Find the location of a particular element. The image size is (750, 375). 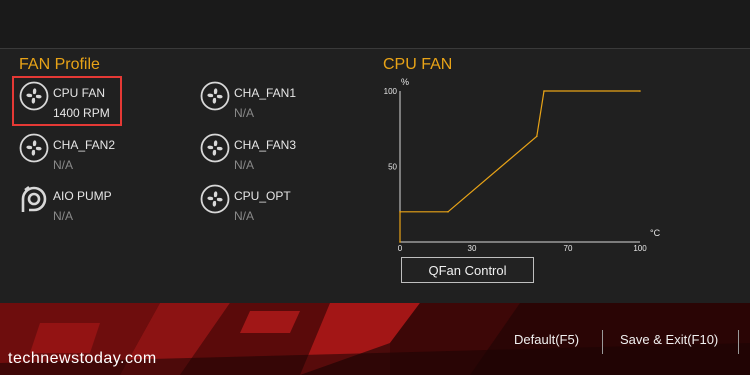

x-tick-label: 0 is located at coordinates (400, 248).